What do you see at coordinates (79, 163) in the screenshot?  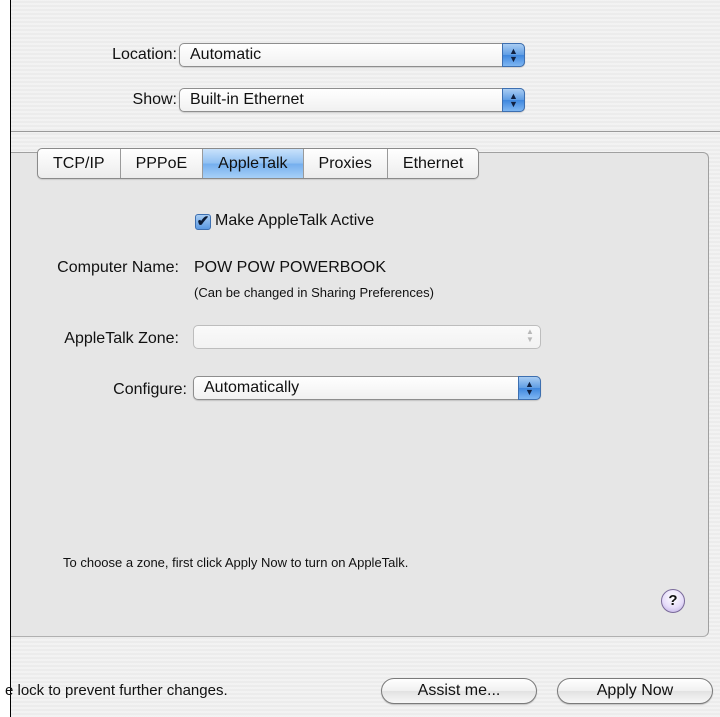 I see `tab-tcpip: TCP/IP` at bounding box center [79, 163].